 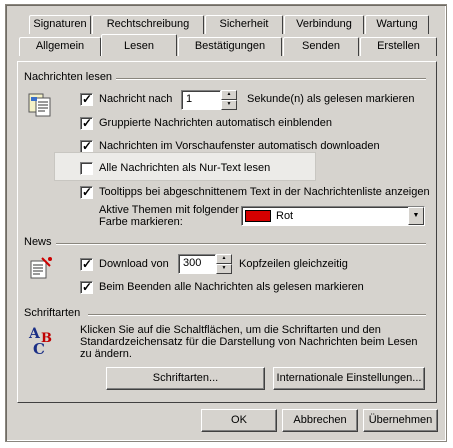 I want to click on tab-signaturen: Signaturen, so click(x=60, y=24).